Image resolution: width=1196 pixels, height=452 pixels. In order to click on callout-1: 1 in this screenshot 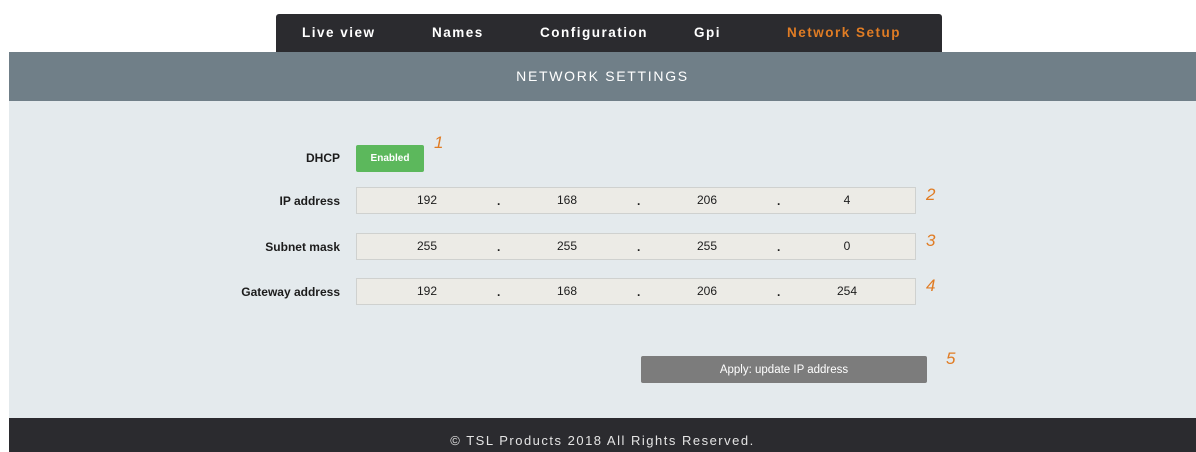, I will do `click(439, 142)`.